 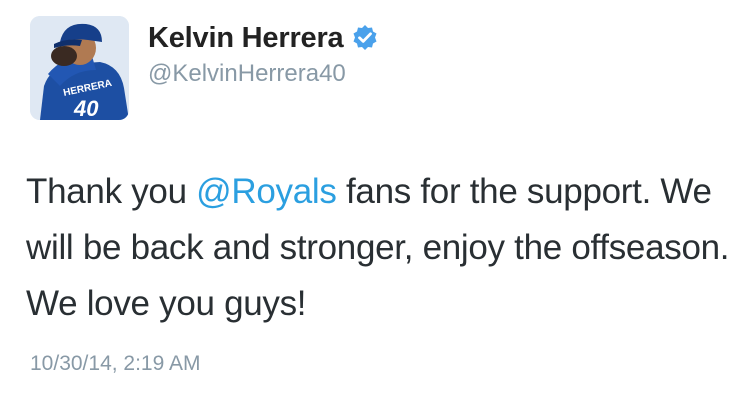 What do you see at coordinates (266, 191) in the screenshot?
I see `mention-link: @Royals` at bounding box center [266, 191].